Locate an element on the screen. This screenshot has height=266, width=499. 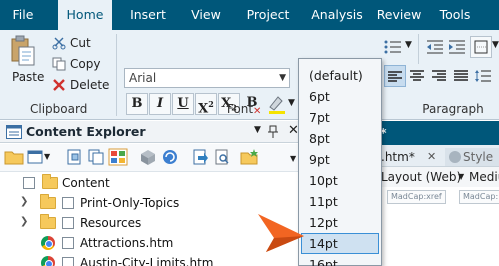
copy-label: Copy is located at coordinates (85, 64).